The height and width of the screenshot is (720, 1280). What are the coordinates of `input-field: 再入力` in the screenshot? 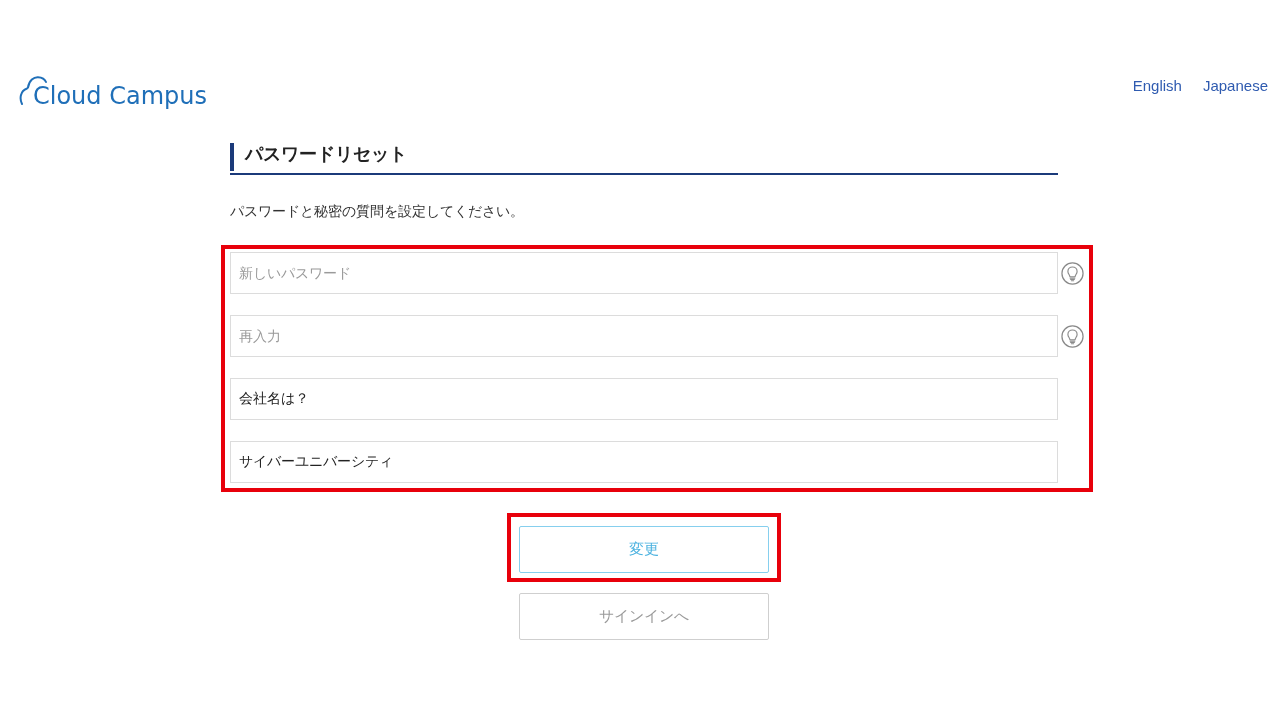 It's located at (644, 336).